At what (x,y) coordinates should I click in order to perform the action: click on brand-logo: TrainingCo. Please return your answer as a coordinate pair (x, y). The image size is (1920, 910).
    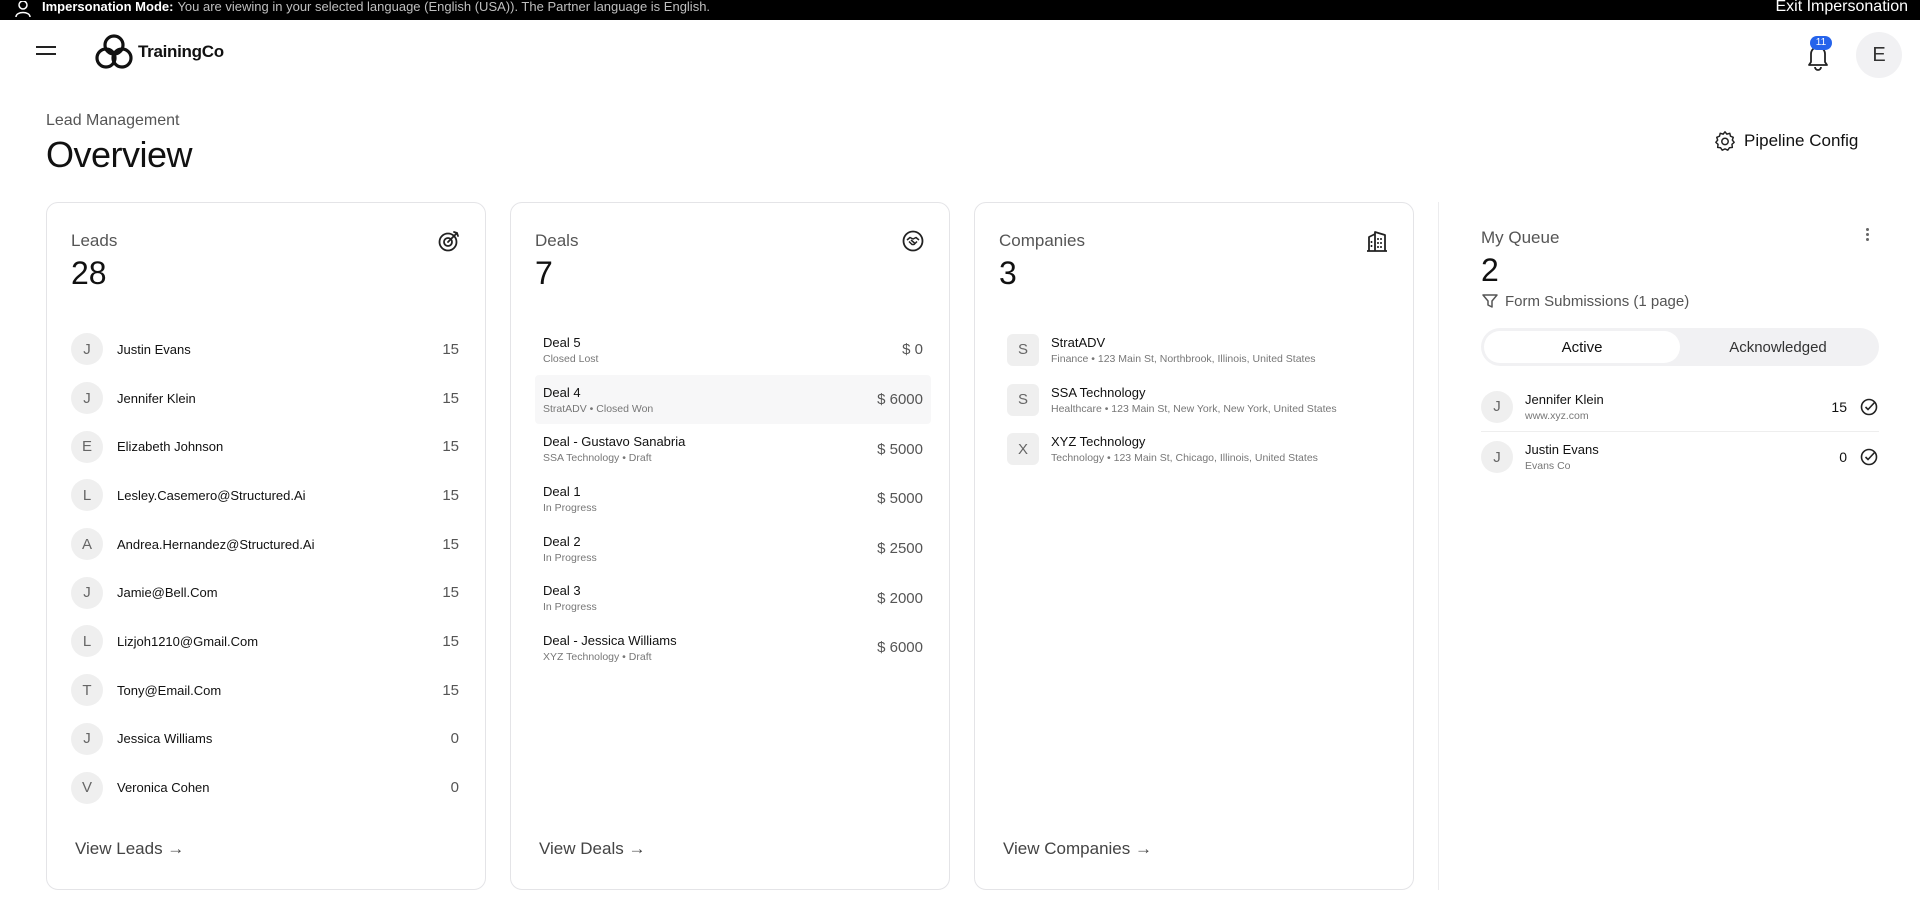
    Looking at the image, I should click on (159, 52).